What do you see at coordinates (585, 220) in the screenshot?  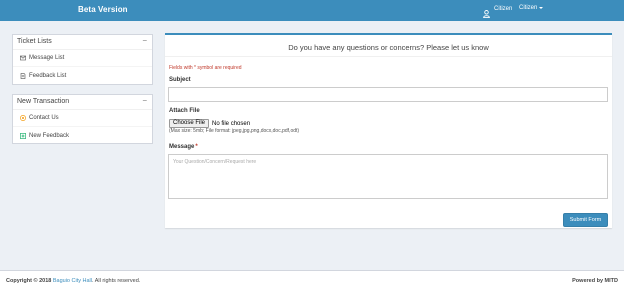 I see `submit-form-button: Submit Form` at bounding box center [585, 220].